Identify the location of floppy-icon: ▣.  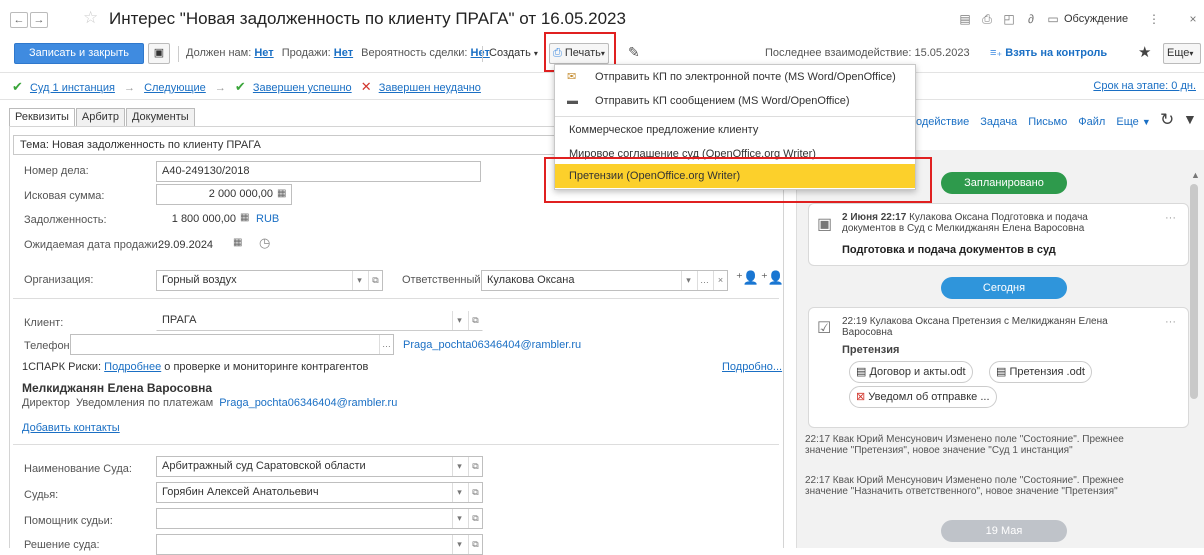
(159, 53).